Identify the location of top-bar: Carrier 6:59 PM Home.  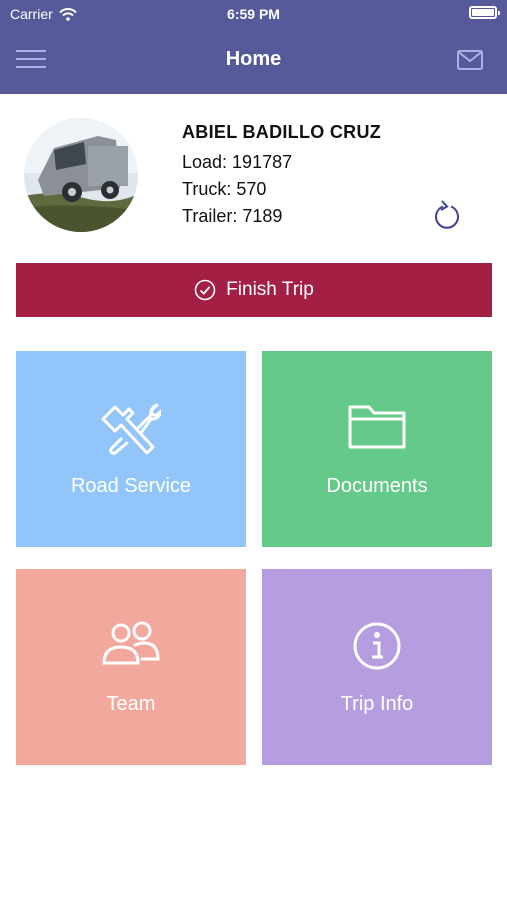
(253, 47).